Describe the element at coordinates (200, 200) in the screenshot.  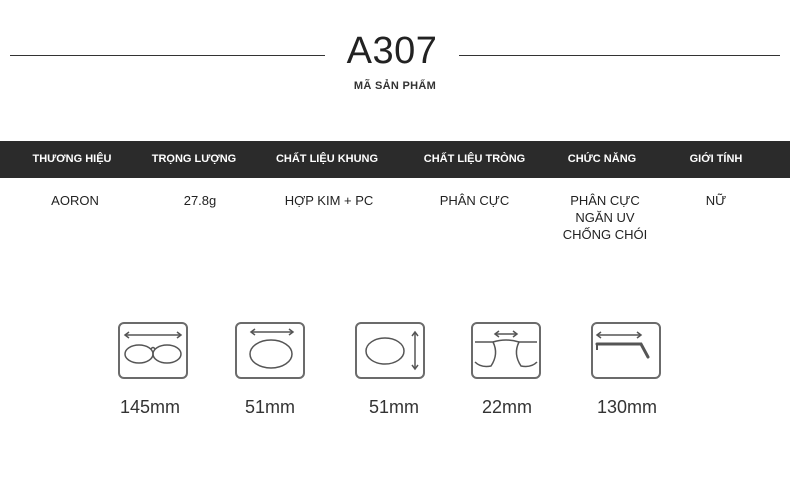
I see `value-weight: 27.8g` at that location.